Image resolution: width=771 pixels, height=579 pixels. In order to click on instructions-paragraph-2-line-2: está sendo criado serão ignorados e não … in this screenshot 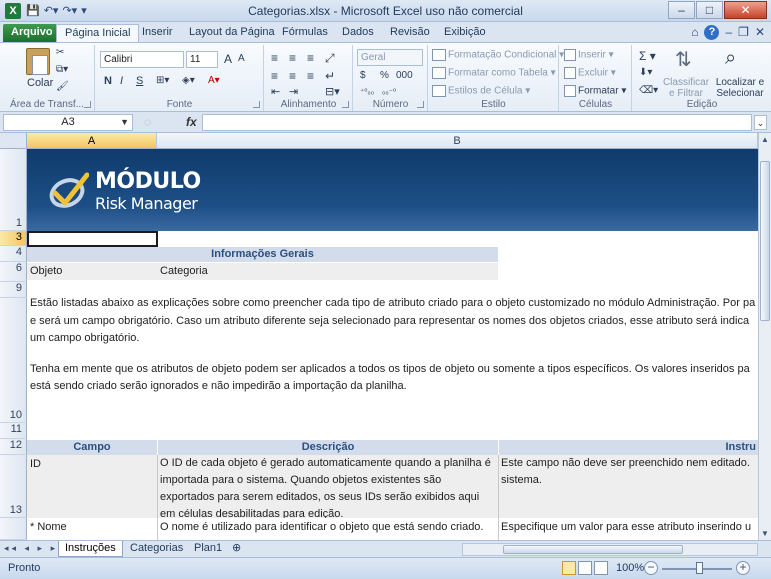, I will do `click(218, 386)`.